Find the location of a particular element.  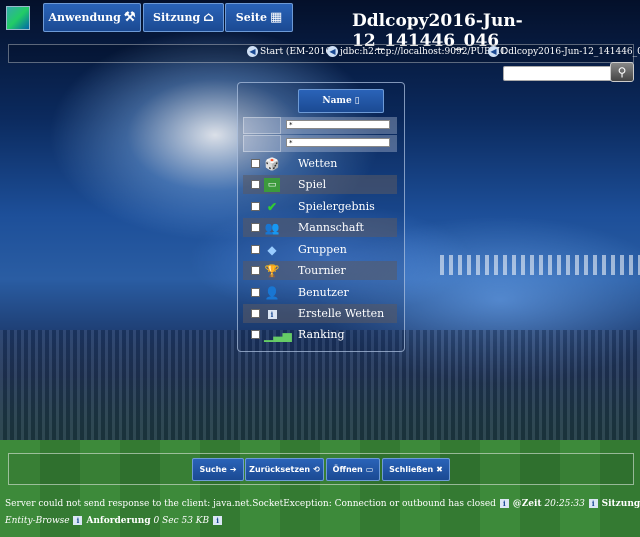

nav-anwendung-button: Anwendung ⚒ is located at coordinates (92, 17).